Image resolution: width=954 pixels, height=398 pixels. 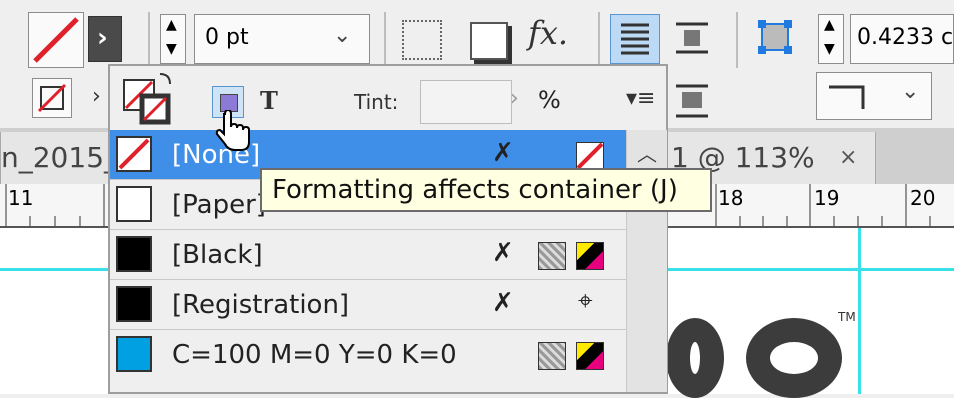 What do you see at coordinates (173, 39) in the screenshot?
I see `stroke-weight-stepper: ▲ ▼` at bounding box center [173, 39].